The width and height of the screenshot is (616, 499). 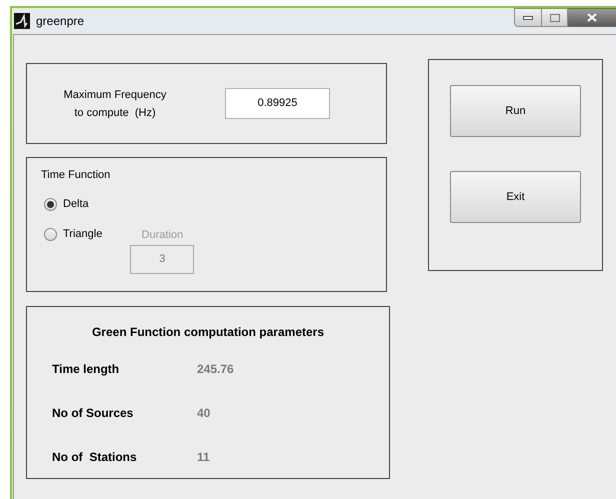 I want to click on action-button: Exit, so click(x=515, y=197).